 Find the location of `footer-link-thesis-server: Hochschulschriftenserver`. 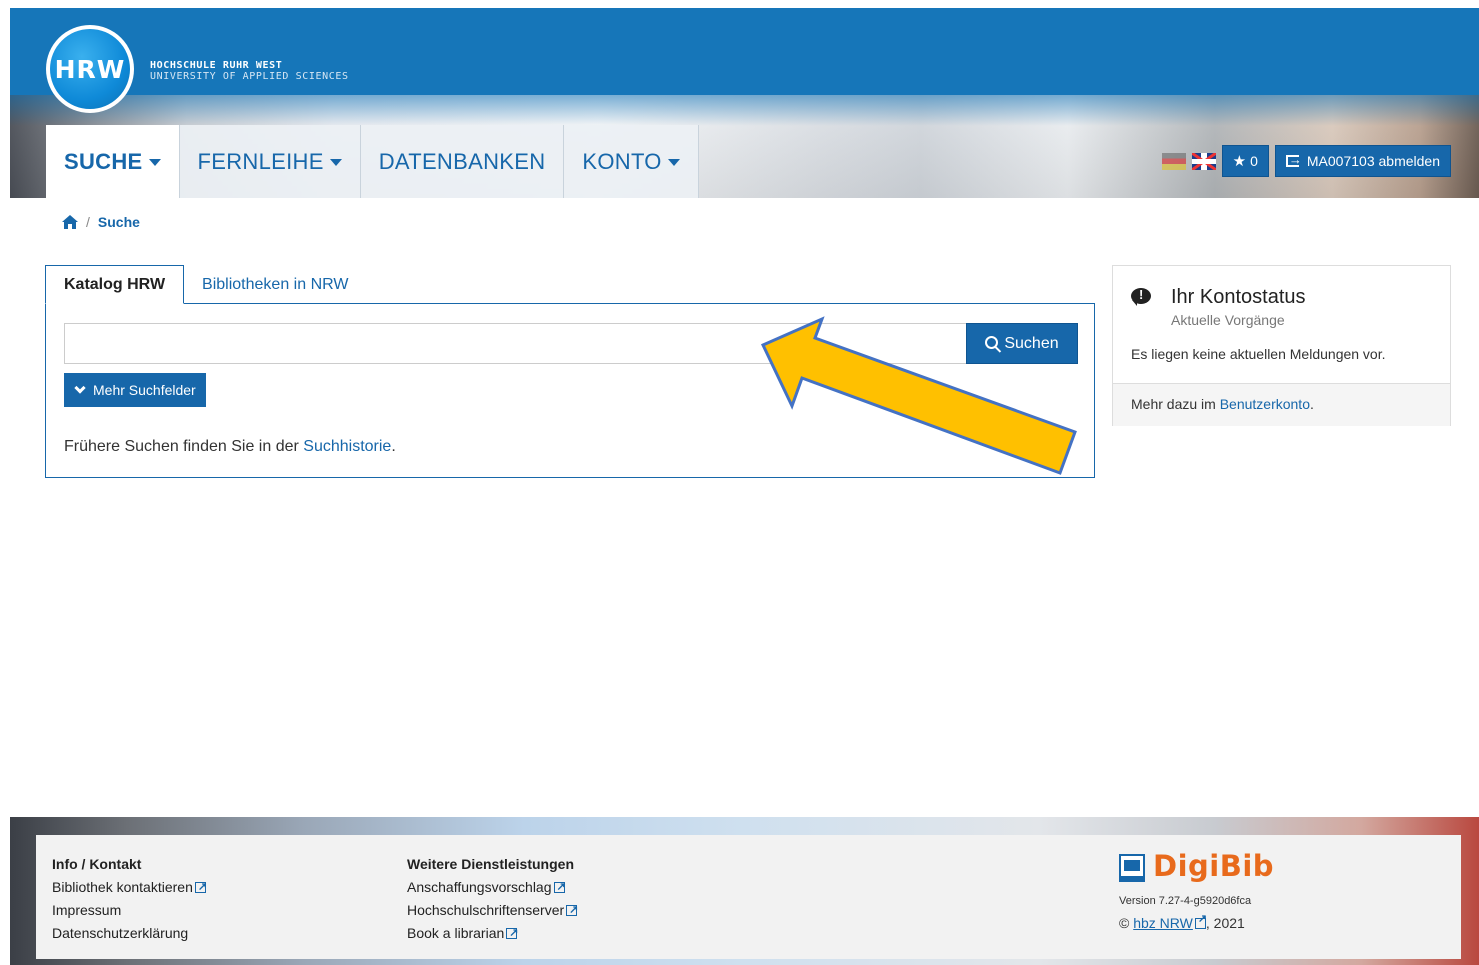

footer-link-thesis-server: Hochschulschriftenserver is located at coordinates (492, 910).